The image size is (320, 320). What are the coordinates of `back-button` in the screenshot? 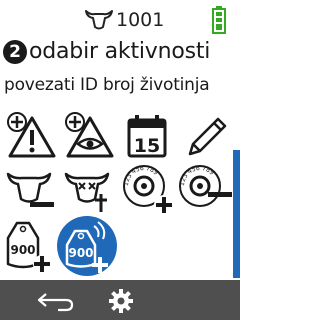 It's located at (56, 301).